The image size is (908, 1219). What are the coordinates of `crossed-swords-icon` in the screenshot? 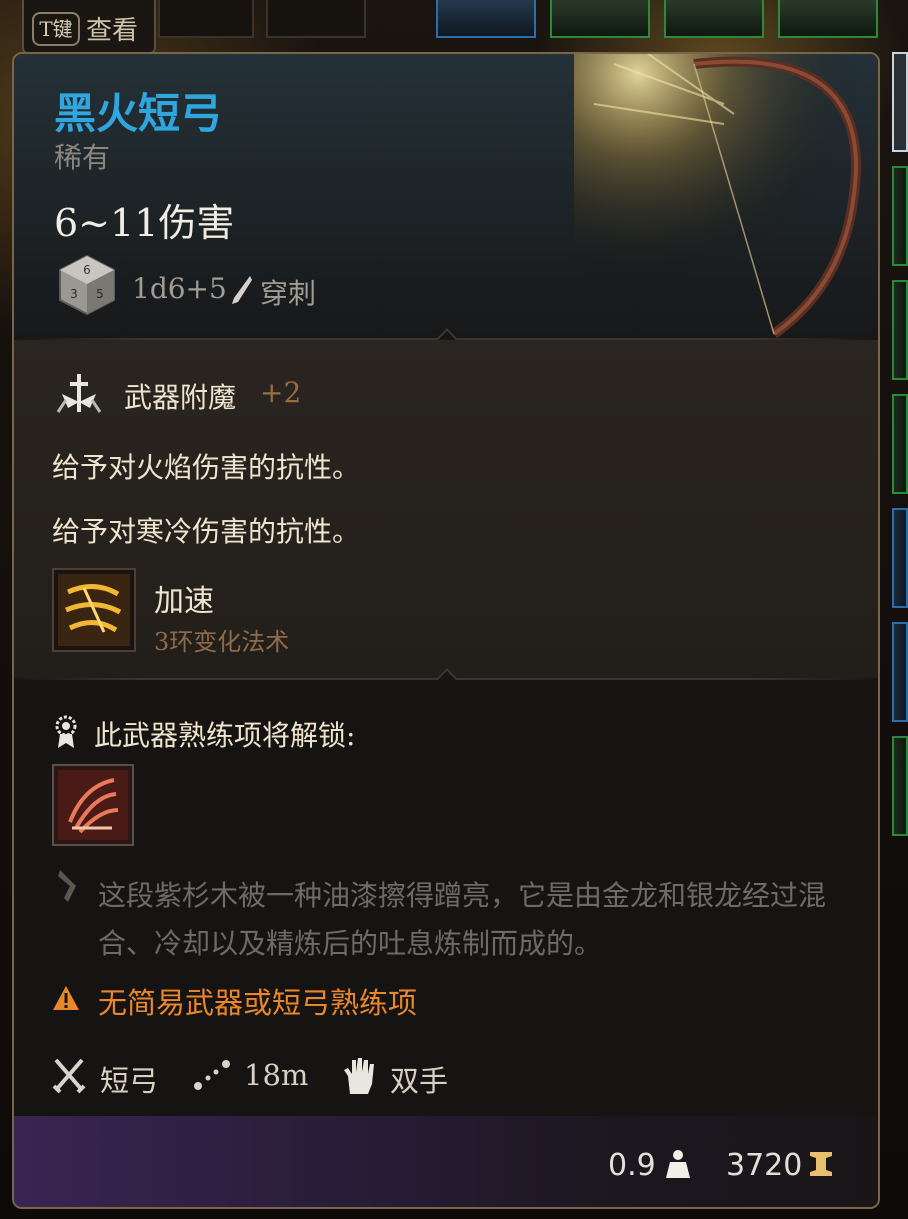 It's located at (69, 1076).